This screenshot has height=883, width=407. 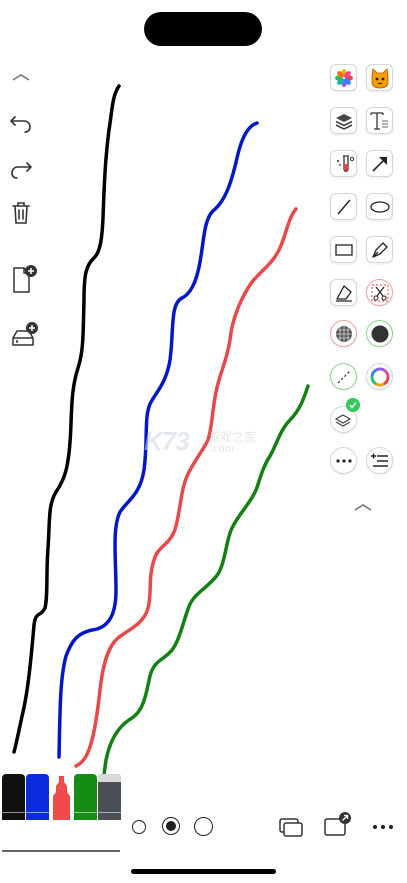 I want to click on redo-icon, so click(x=21, y=170).